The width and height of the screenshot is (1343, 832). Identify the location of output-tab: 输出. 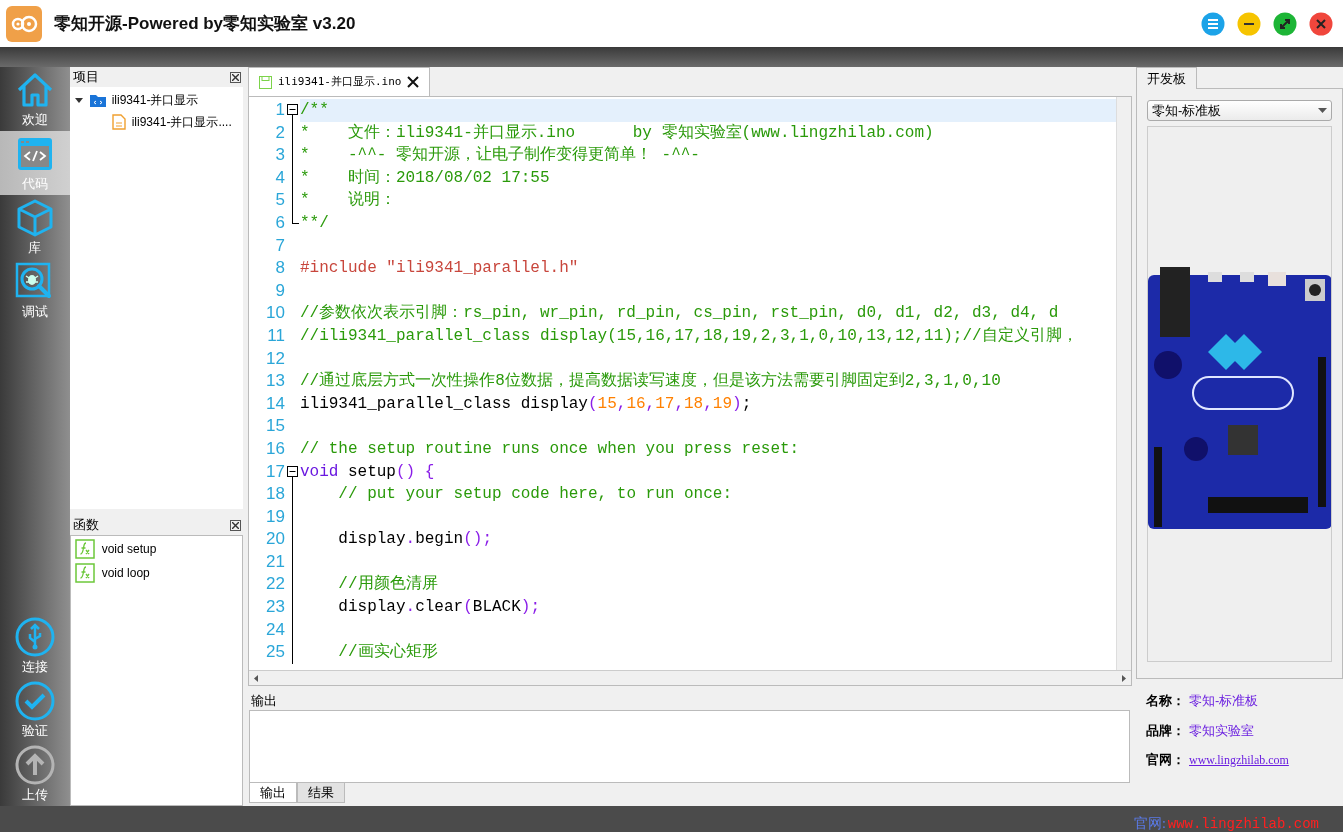
(272, 793).